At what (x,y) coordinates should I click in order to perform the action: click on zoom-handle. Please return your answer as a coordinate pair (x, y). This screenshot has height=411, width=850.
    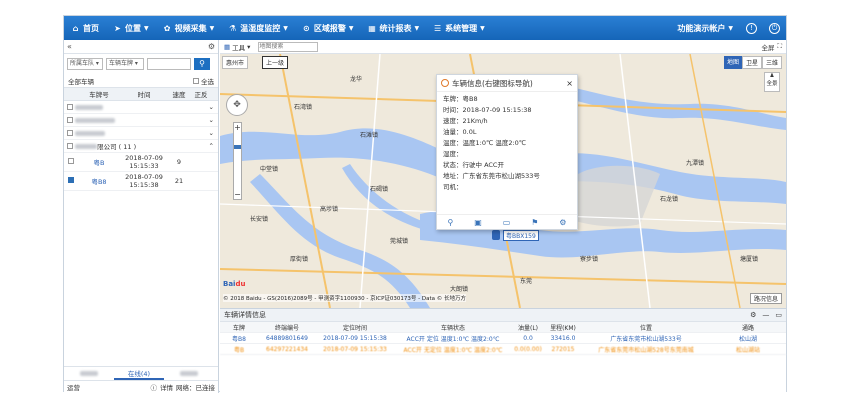
    Looking at the image, I should click on (237, 147).